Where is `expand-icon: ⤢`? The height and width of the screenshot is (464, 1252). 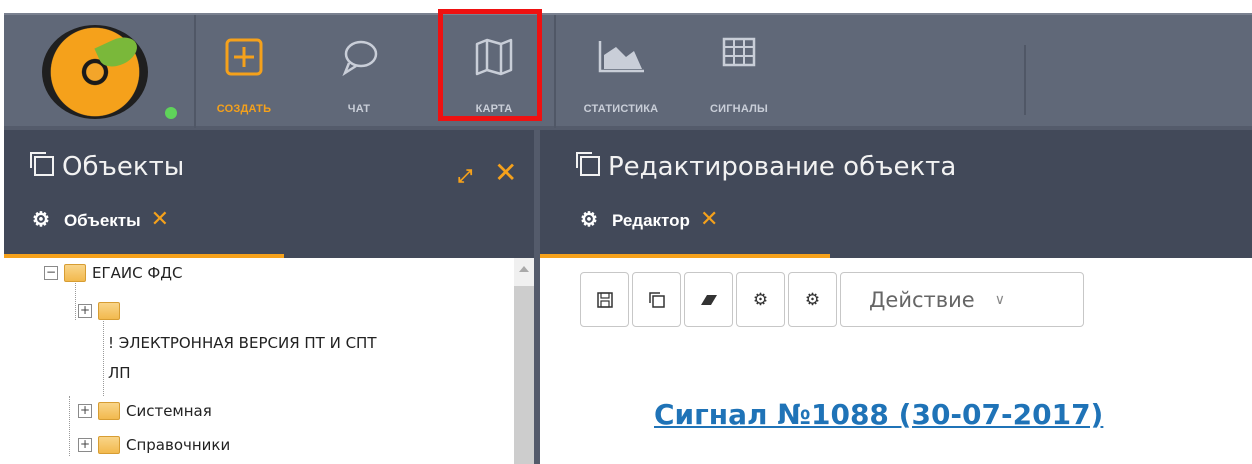 expand-icon: ⤢ is located at coordinates (465, 176).